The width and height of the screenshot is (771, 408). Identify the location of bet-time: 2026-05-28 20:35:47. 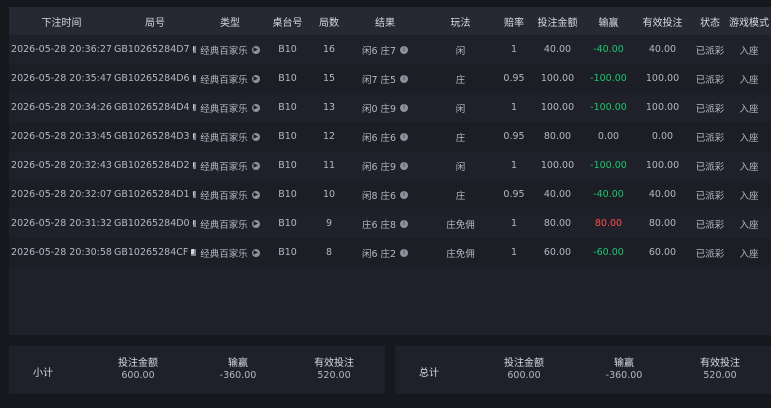
(61, 78).